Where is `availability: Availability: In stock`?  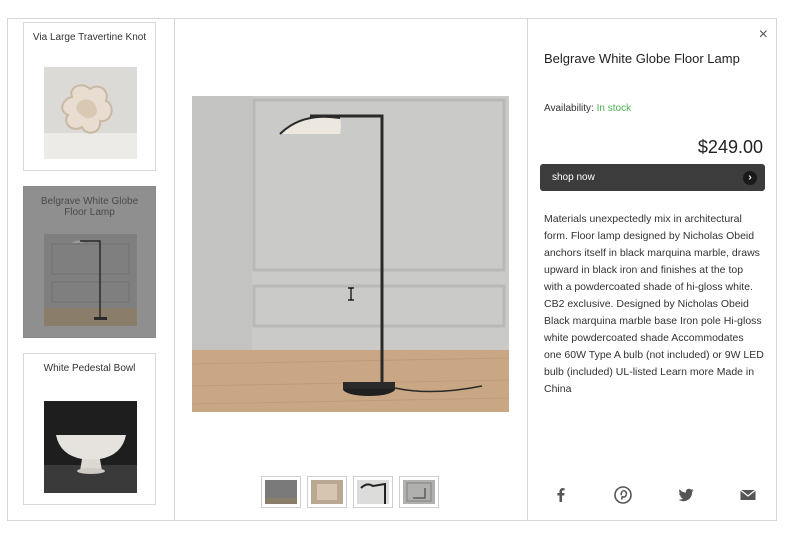
availability: Availability: In stock is located at coordinates (587, 108).